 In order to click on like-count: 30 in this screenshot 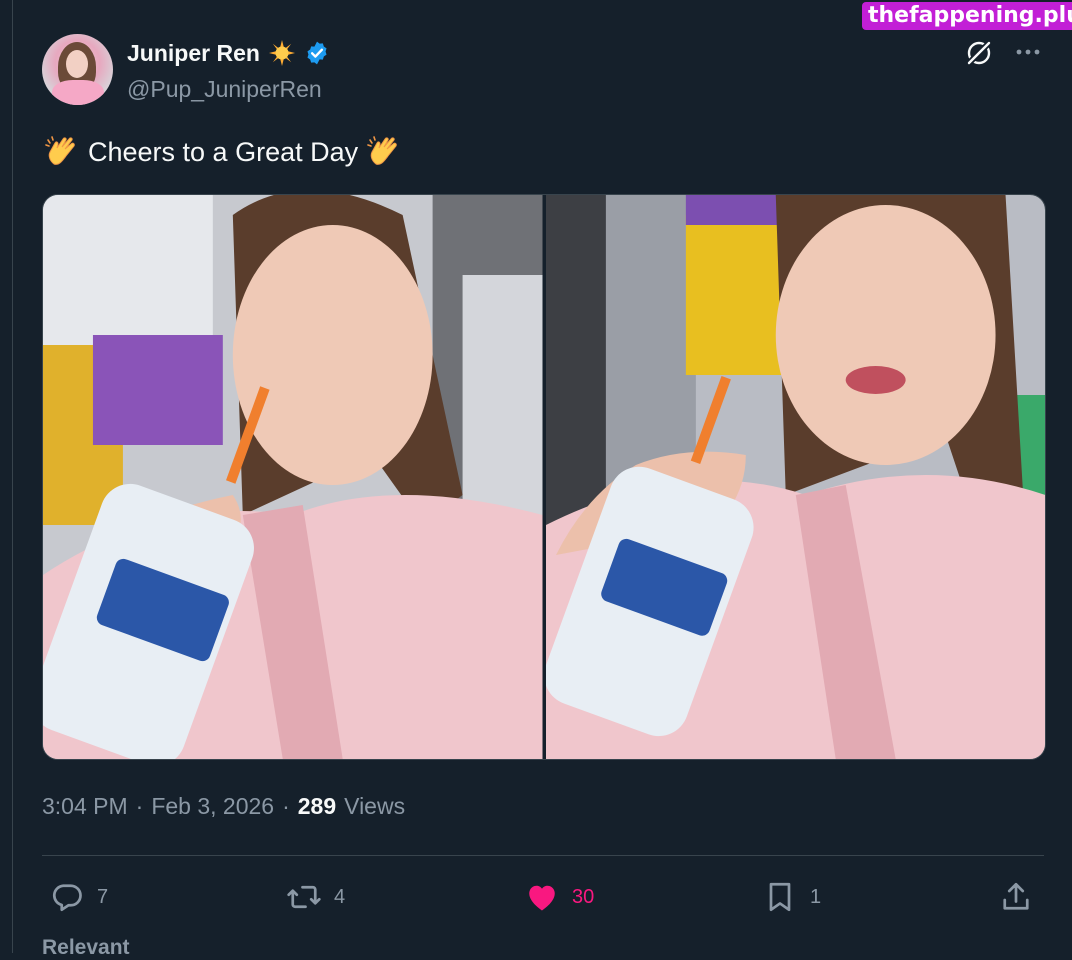, I will do `click(583, 896)`.